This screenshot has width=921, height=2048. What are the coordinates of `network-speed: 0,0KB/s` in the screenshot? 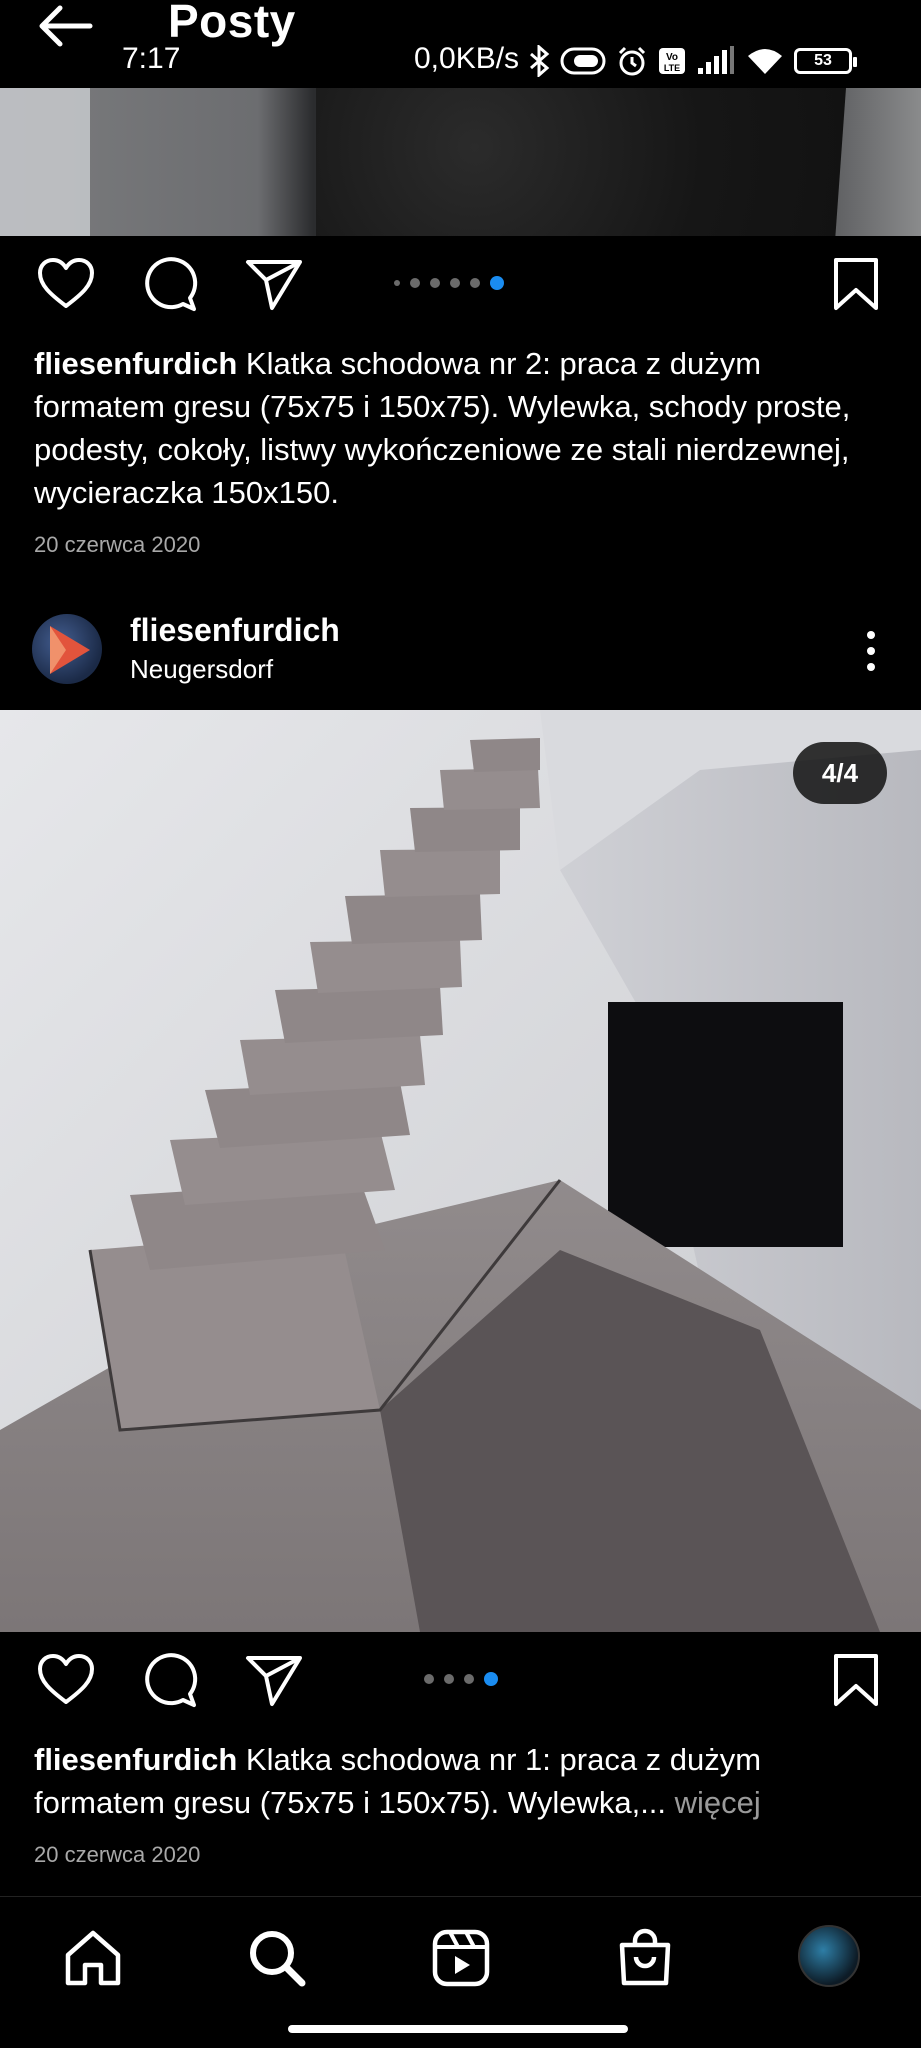 It's located at (467, 58).